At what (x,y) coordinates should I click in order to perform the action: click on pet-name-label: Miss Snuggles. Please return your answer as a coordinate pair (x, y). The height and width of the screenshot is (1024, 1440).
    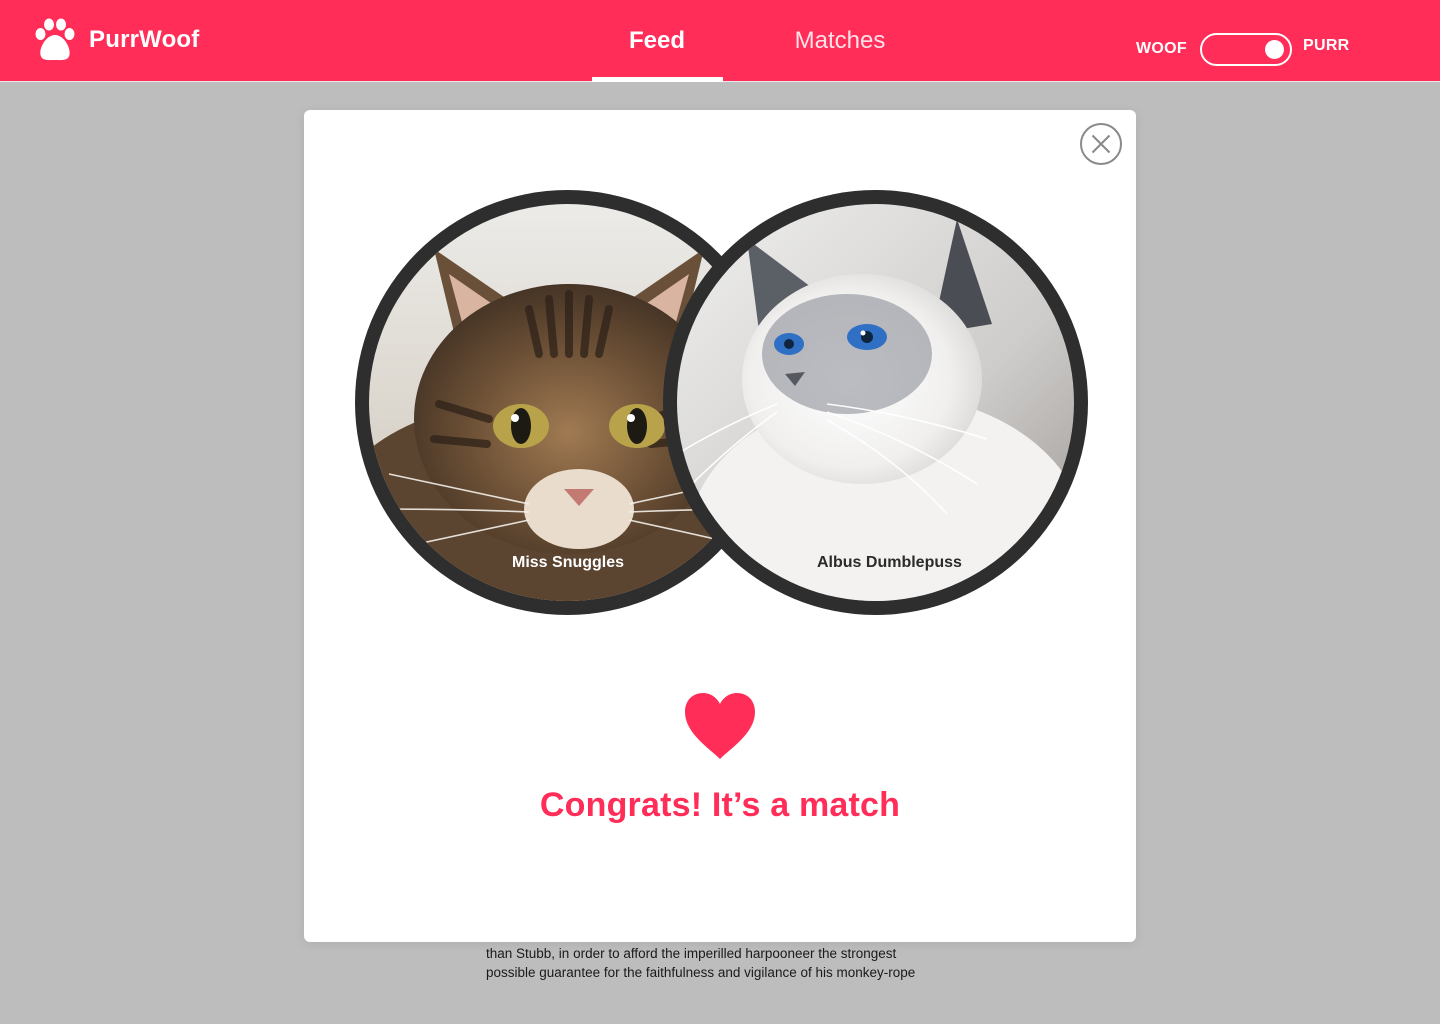
    Looking at the image, I should click on (568, 562).